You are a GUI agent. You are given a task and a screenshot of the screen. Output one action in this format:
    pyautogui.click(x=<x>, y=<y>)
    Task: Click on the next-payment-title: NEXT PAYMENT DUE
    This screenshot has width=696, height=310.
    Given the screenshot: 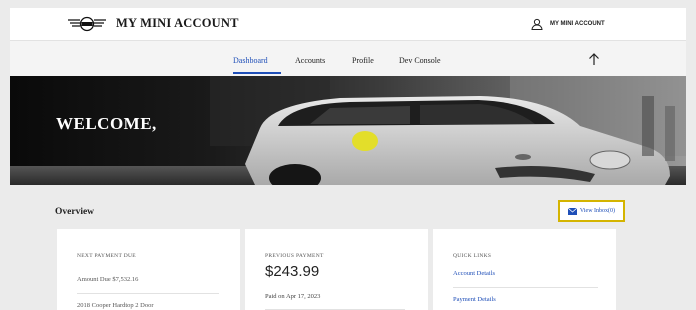 What is the action you would take?
    pyautogui.click(x=106, y=256)
    